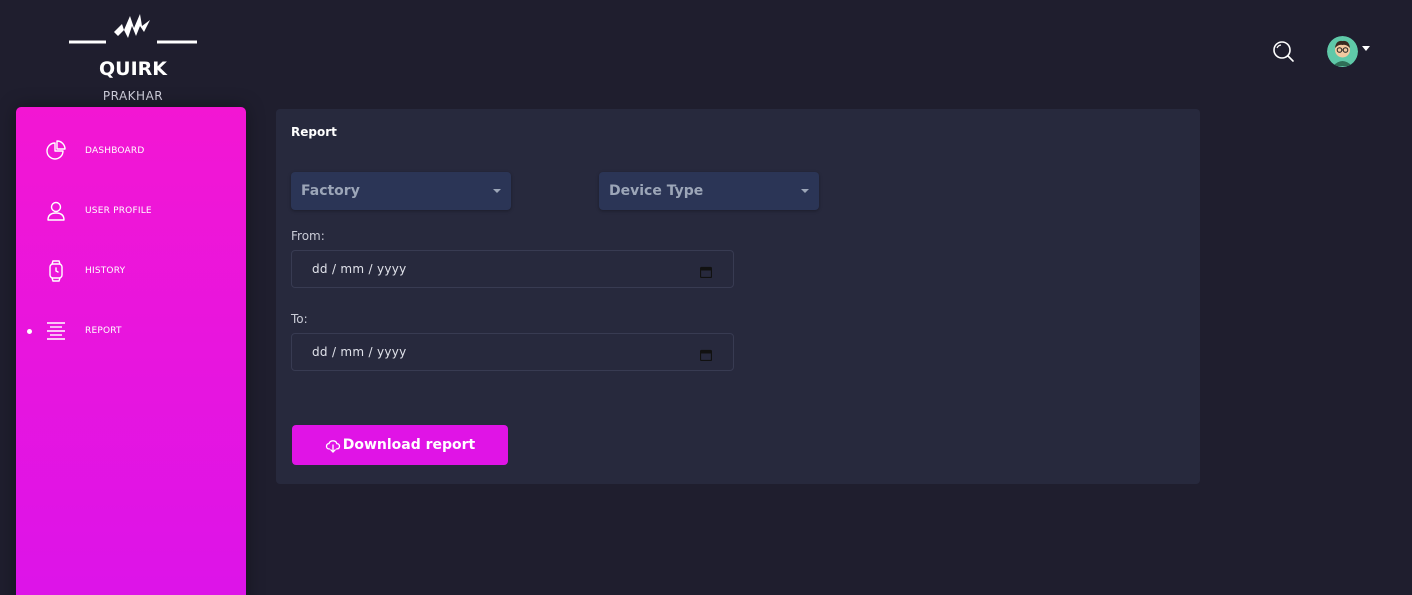  I want to click on cloud-download-icon, so click(333, 446).